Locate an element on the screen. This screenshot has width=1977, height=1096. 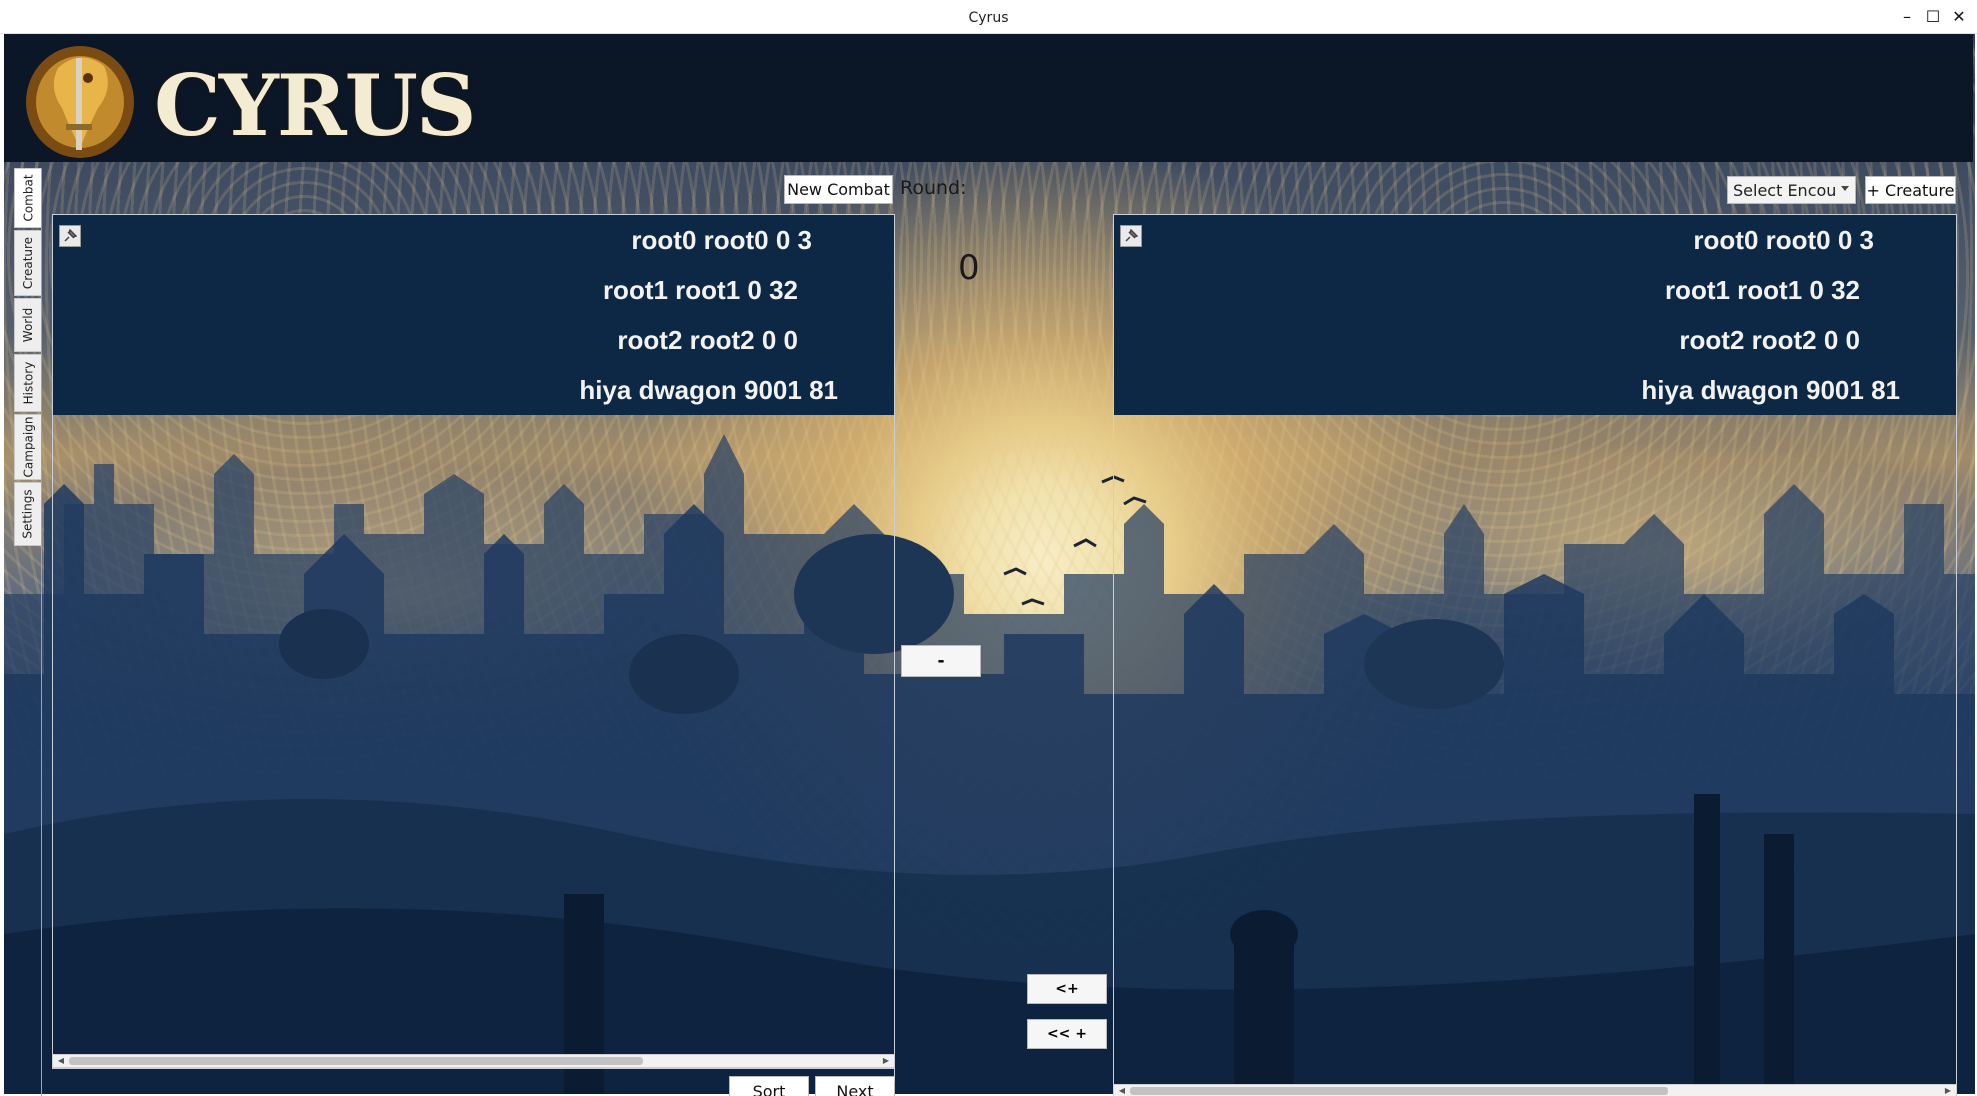
tab-settings: Settings is located at coordinates (28, 514).